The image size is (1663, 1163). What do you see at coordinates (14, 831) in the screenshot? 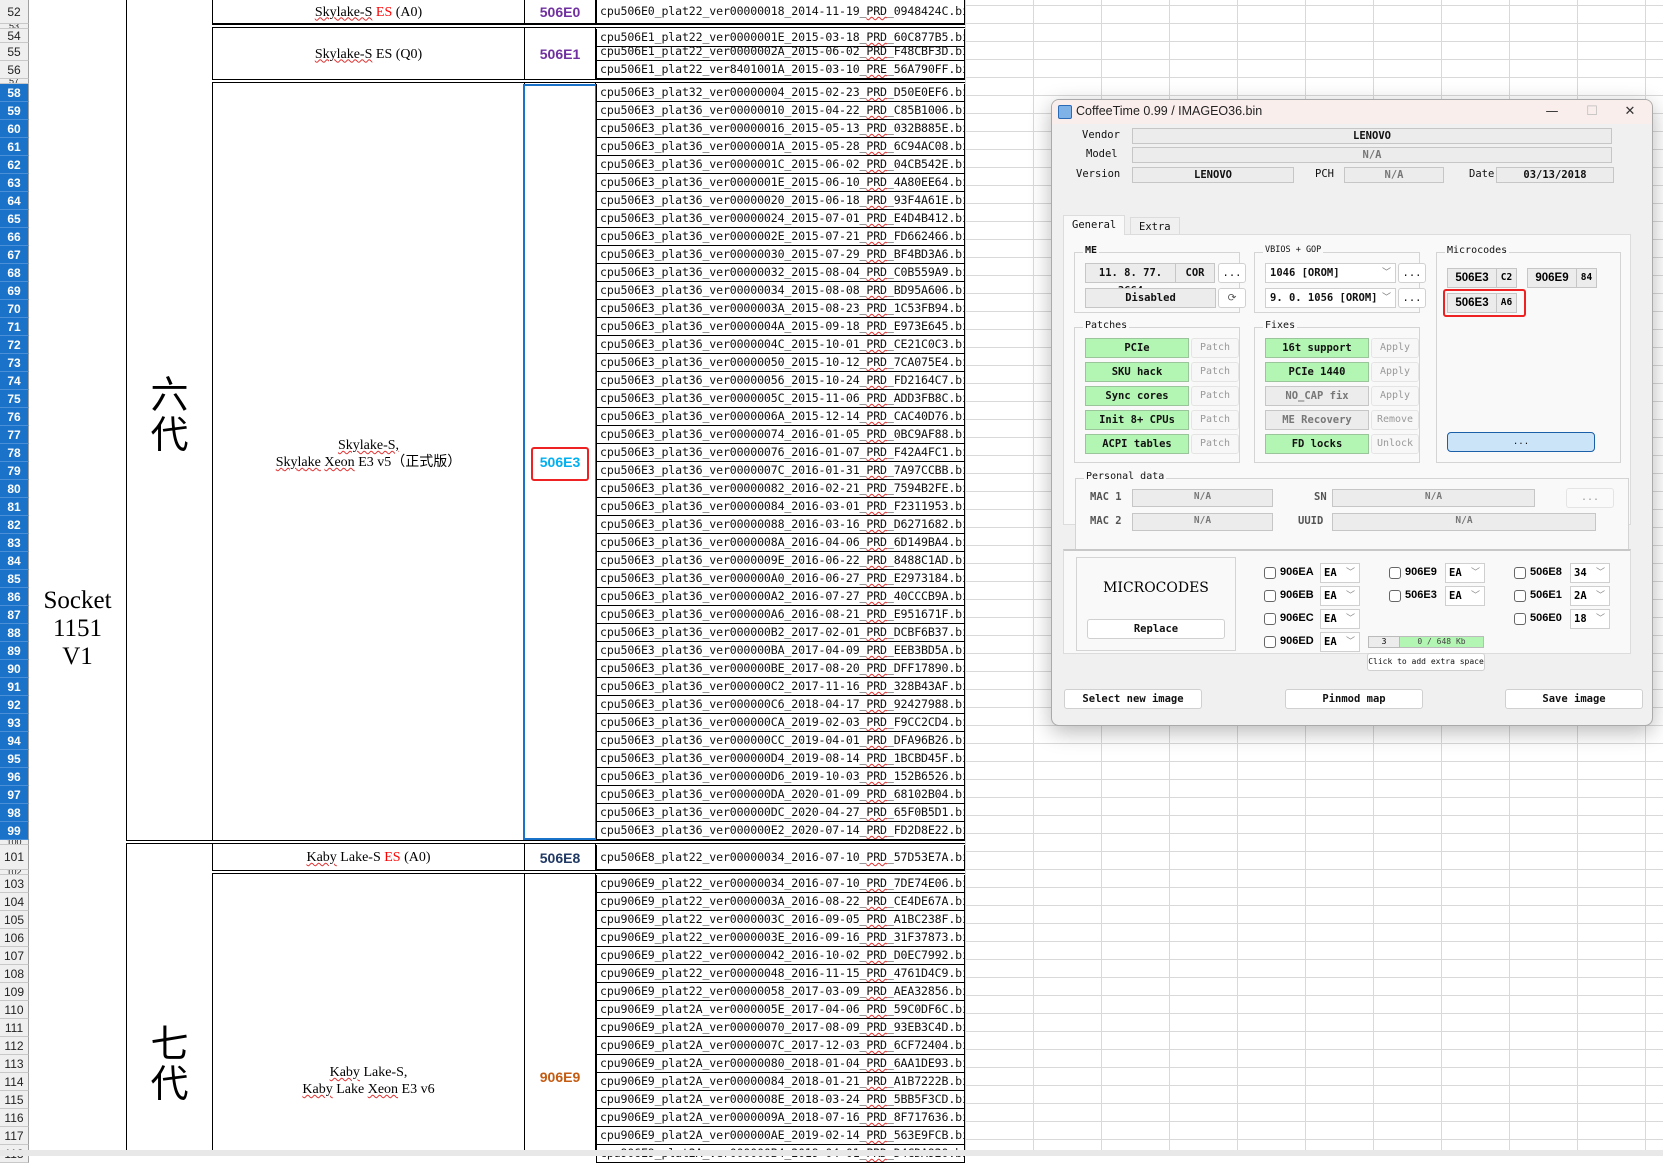
I see `row-header: 99` at bounding box center [14, 831].